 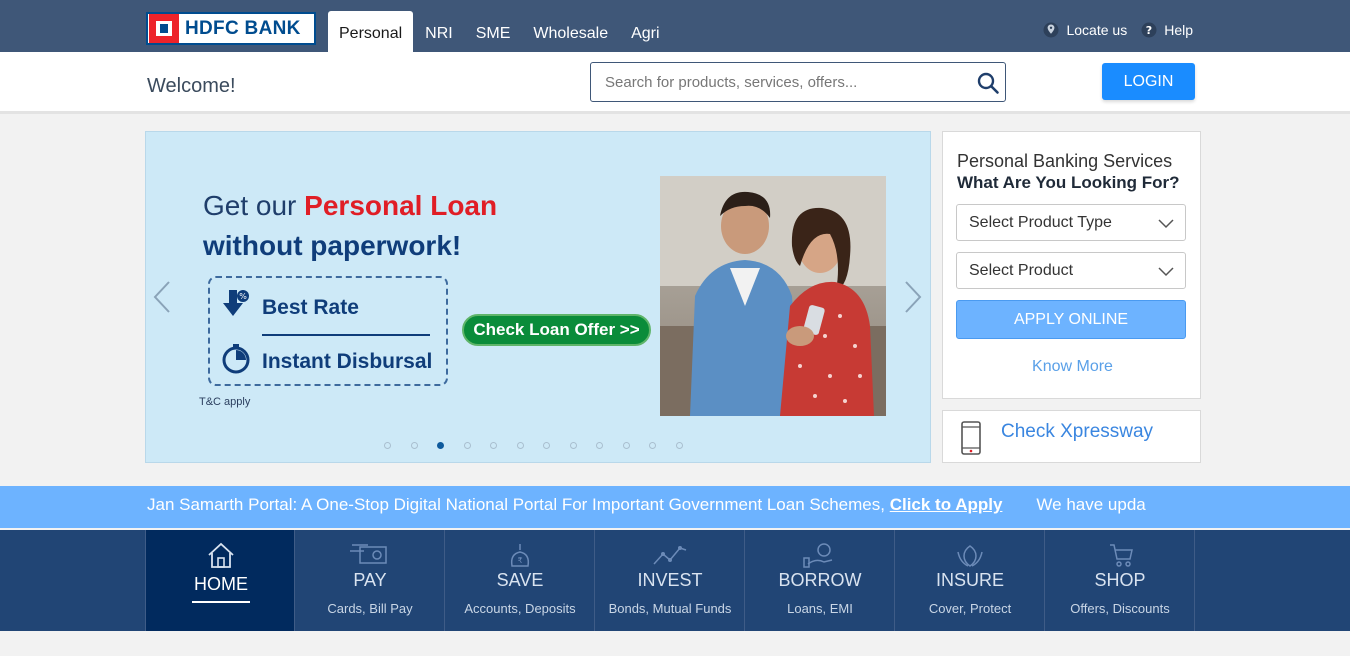 What do you see at coordinates (493, 31) in the screenshot?
I see `tab-sme: SME` at bounding box center [493, 31].